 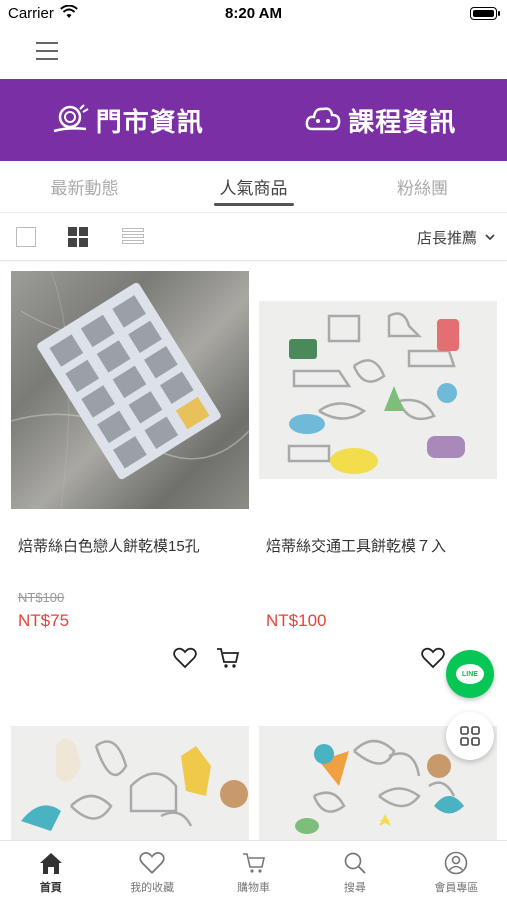 I want to click on single-view-checkbox, so click(x=26, y=237).